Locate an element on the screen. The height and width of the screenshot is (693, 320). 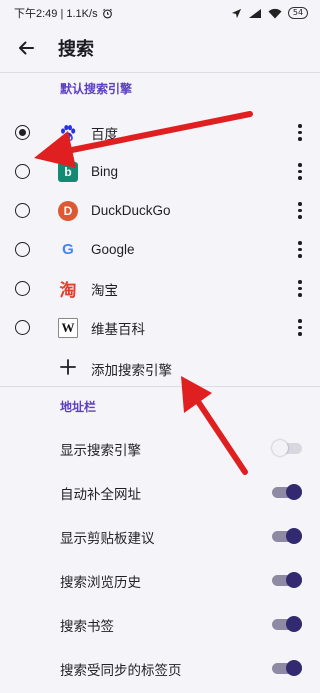
engine-row-google: G Google is located at coordinates (160, 249).